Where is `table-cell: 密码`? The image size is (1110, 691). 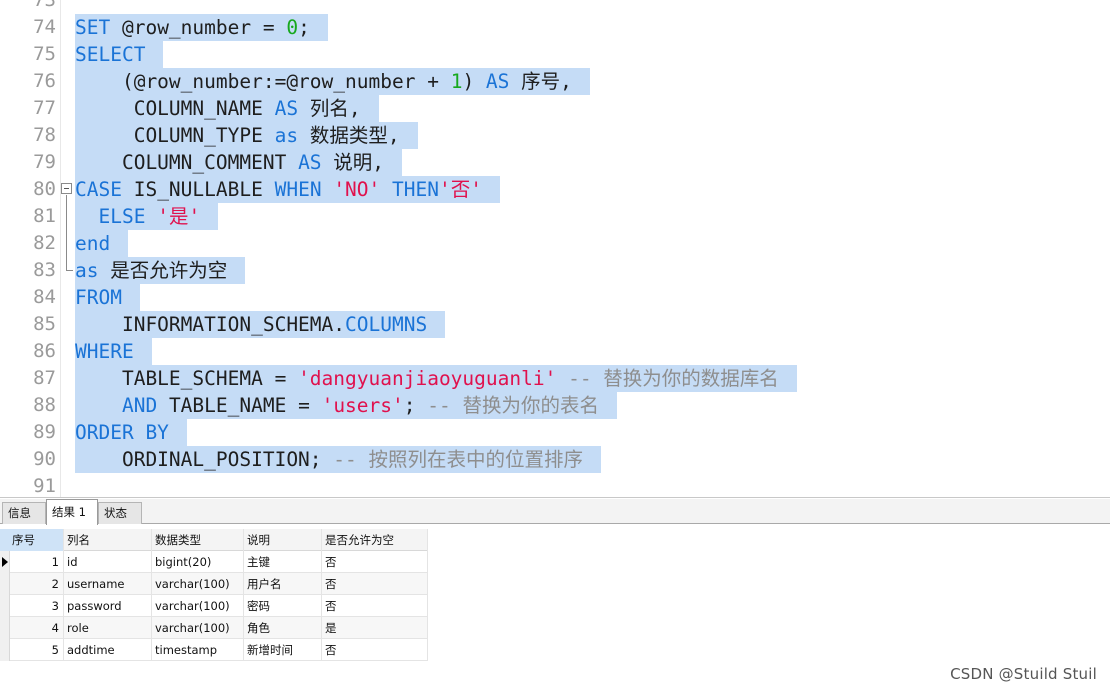 table-cell: 密码 is located at coordinates (283, 606).